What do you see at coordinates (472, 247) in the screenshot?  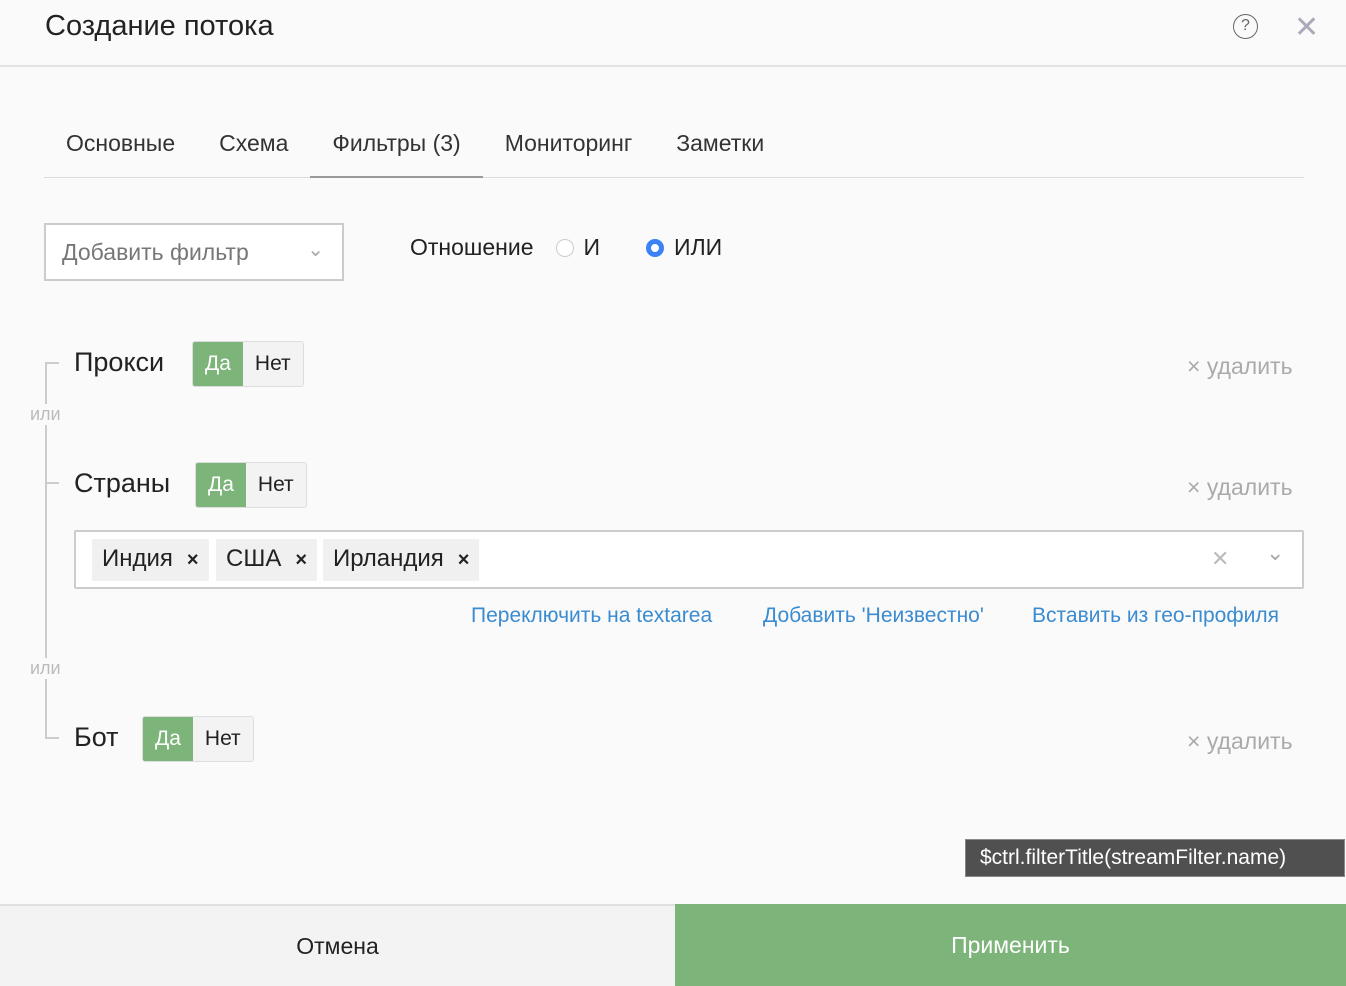 I see `relation-label: Отношение` at bounding box center [472, 247].